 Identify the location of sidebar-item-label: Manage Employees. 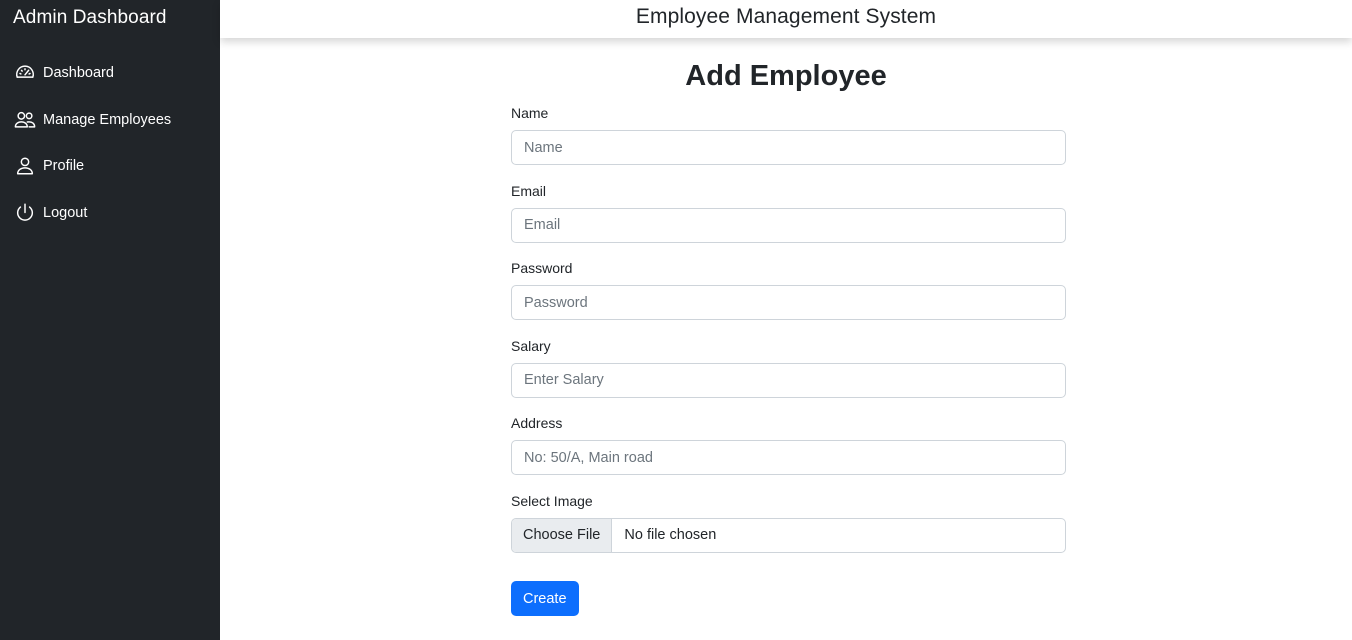
(107, 119).